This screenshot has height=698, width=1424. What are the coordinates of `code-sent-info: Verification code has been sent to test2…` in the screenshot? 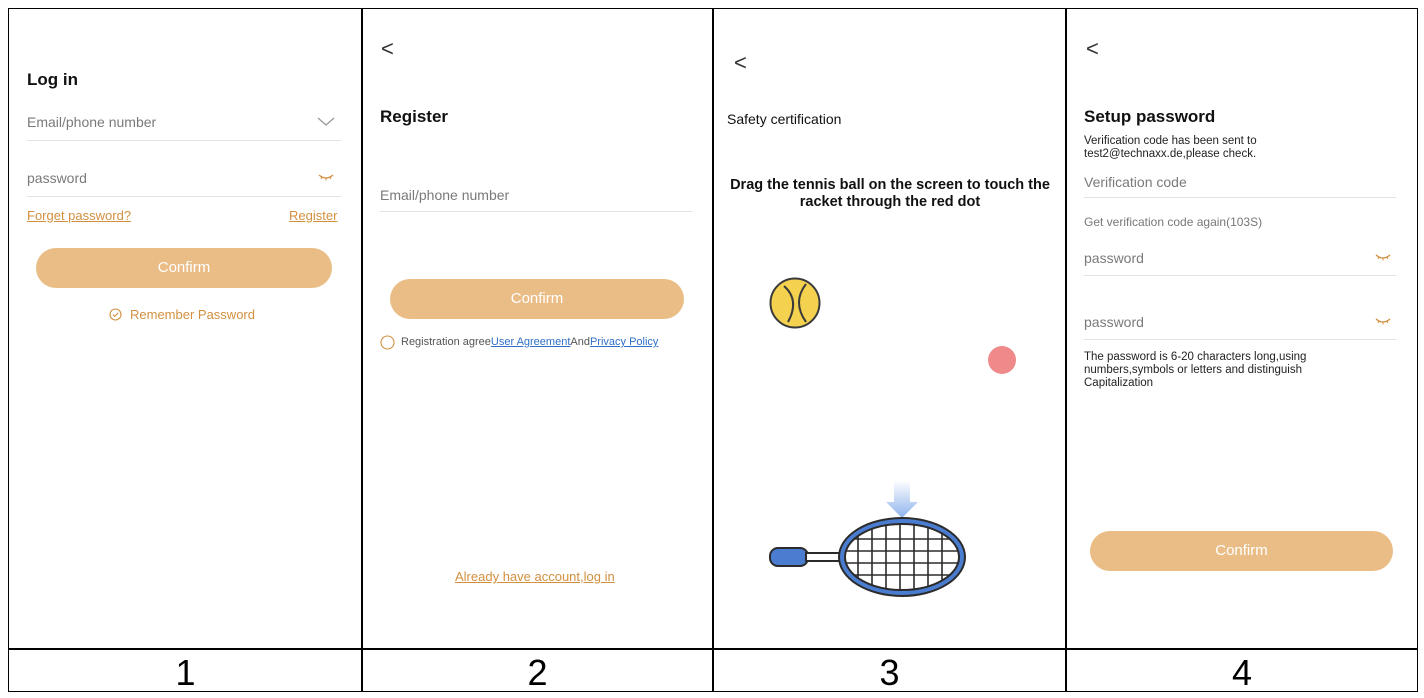 It's located at (1170, 147).